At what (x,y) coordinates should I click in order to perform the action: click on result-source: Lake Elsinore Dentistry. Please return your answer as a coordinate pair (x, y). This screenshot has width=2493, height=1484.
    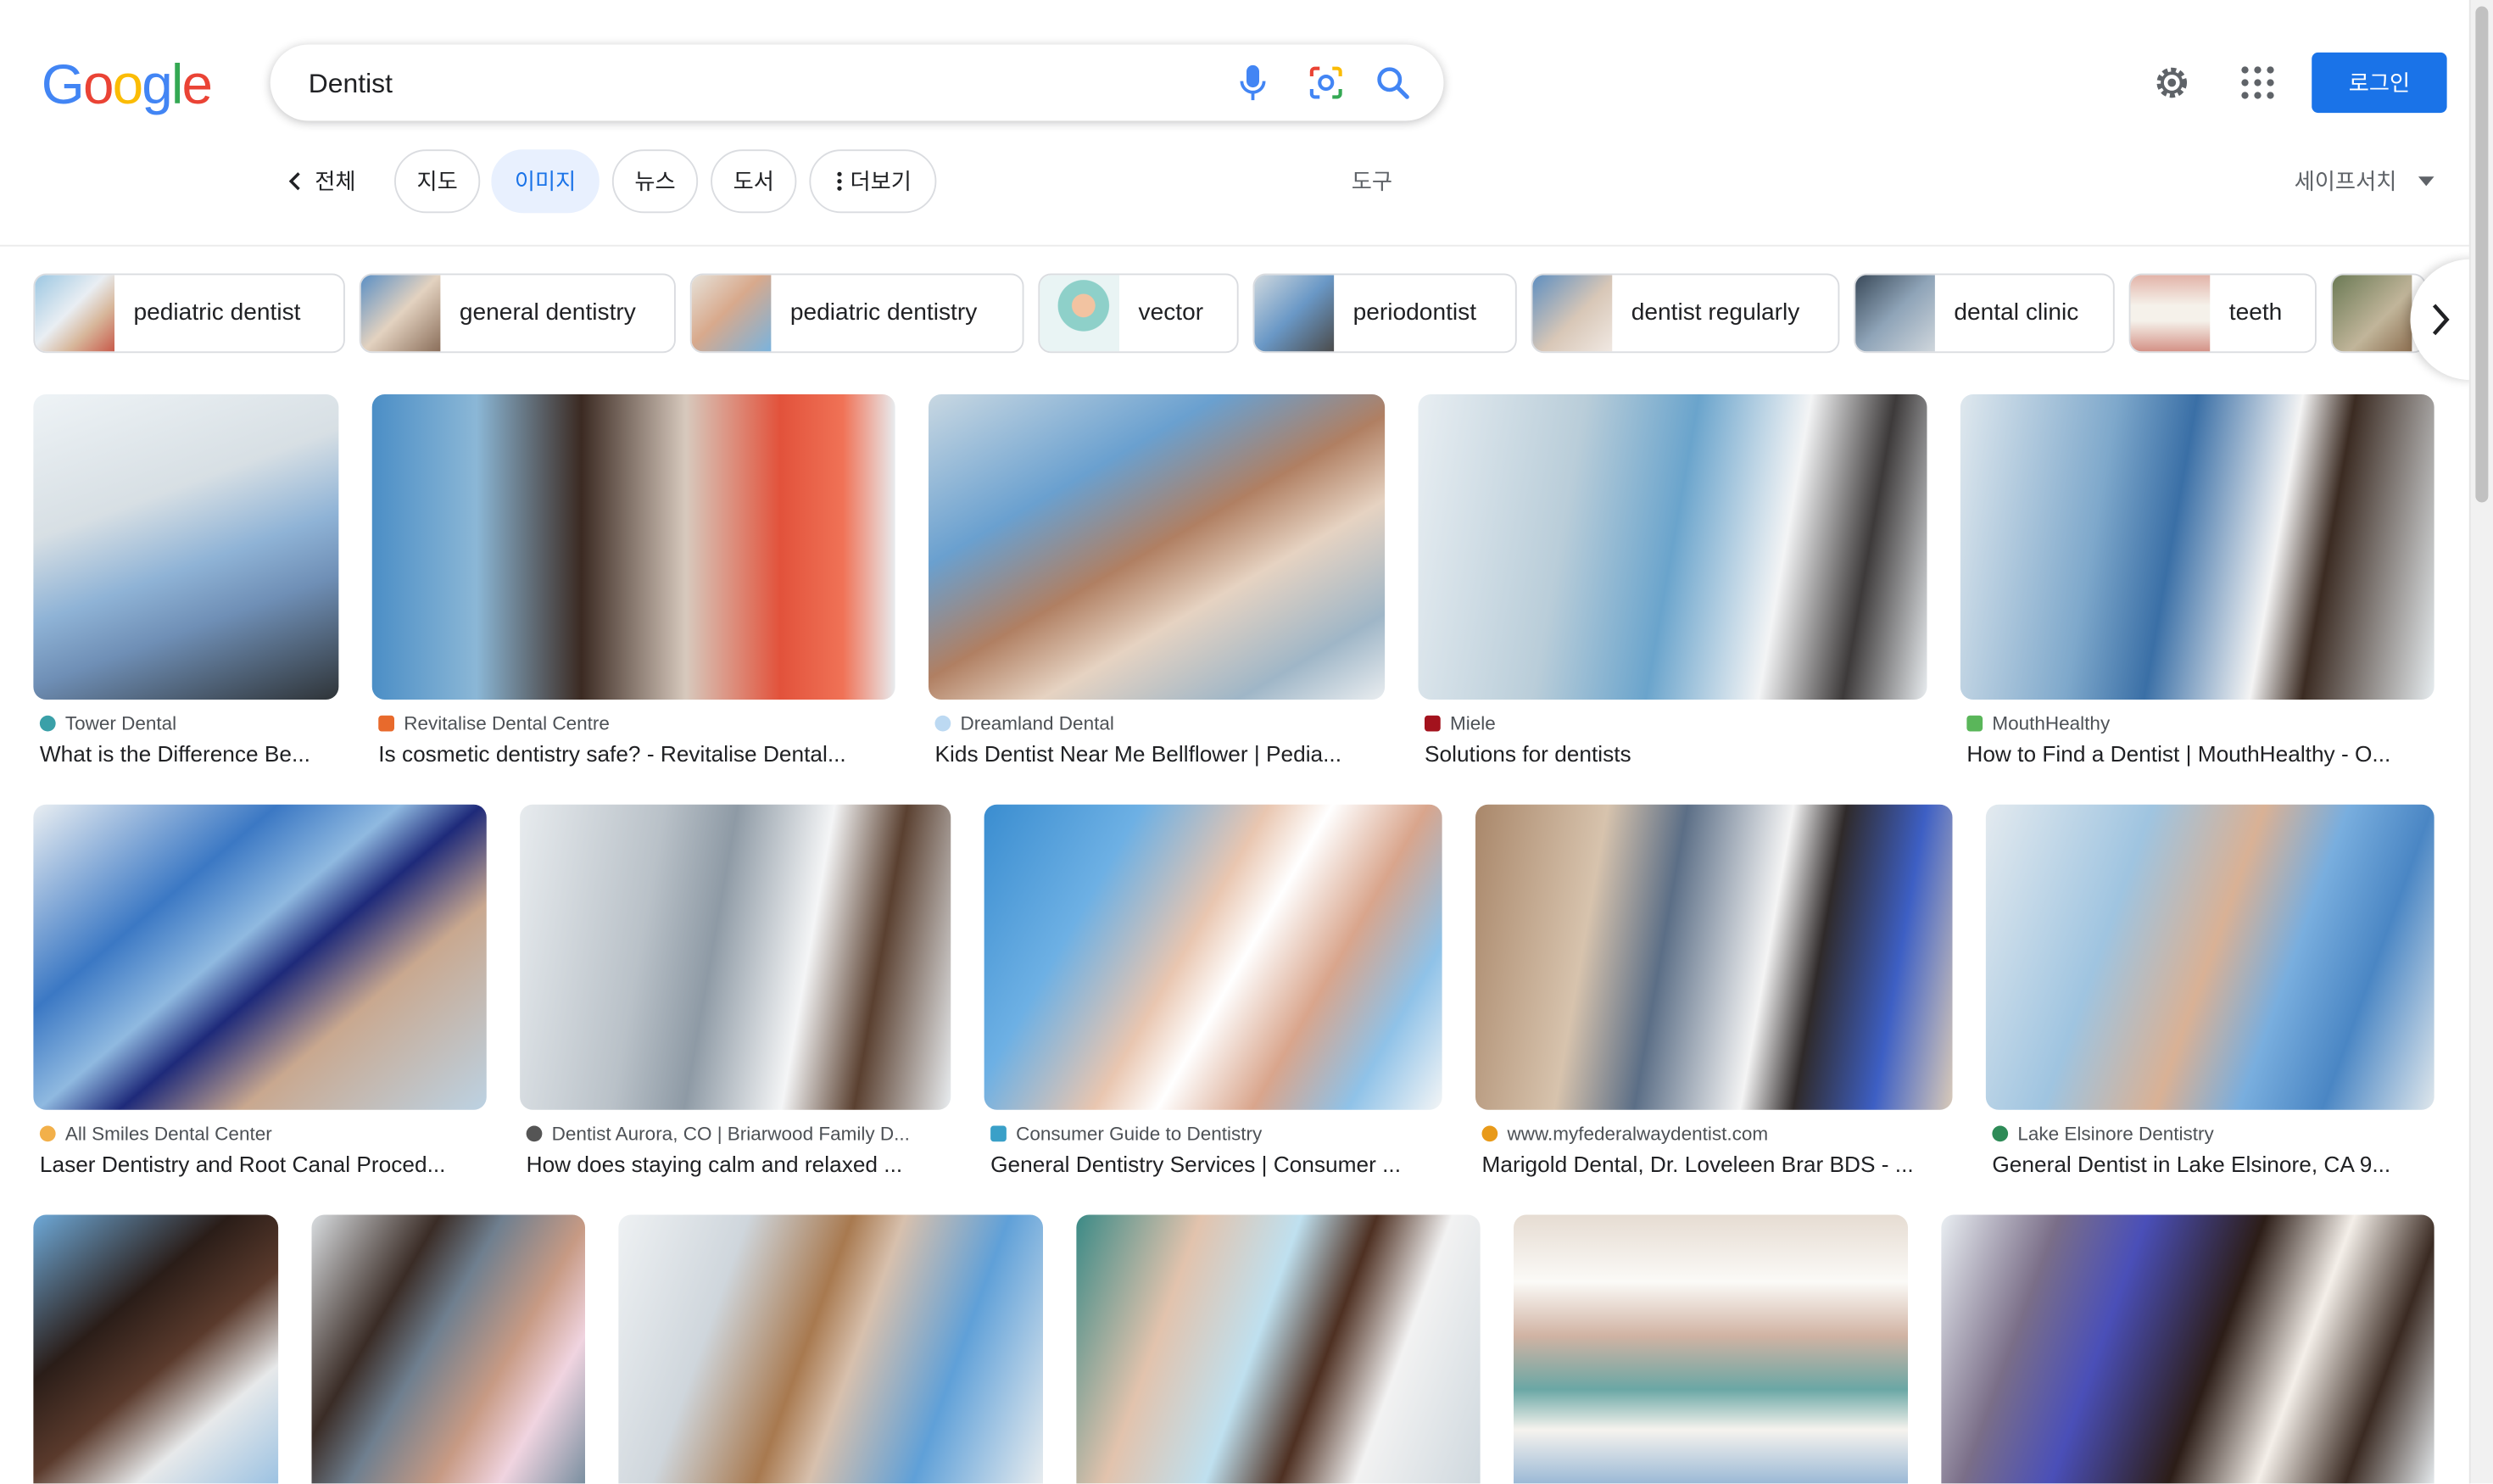
    Looking at the image, I should click on (2103, 1134).